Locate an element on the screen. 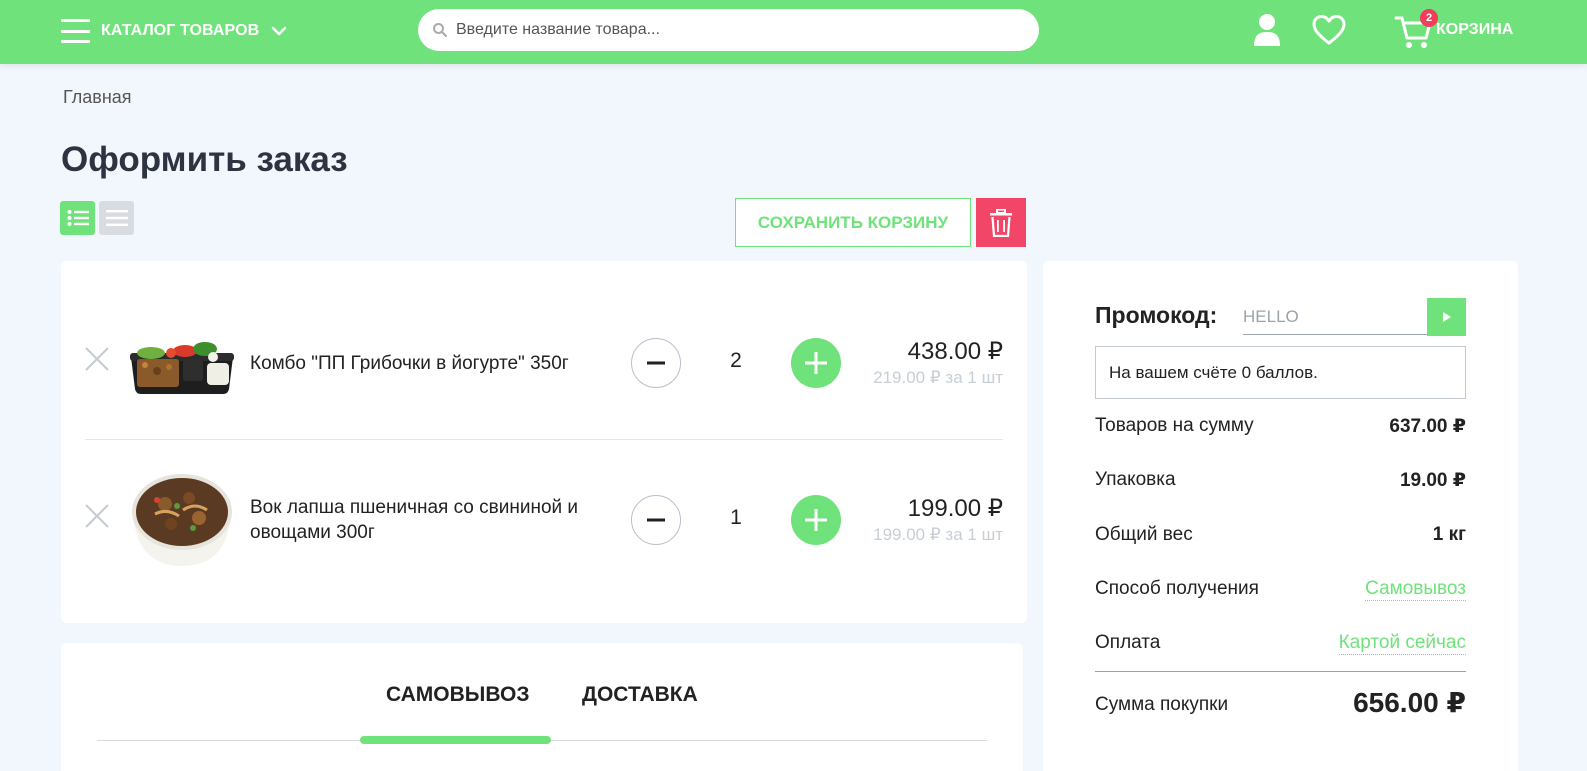 This screenshot has width=1587, height=771. product-name: Комбо "ПП Грибочки в йогурте" 350г is located at coordinates (435, 363).